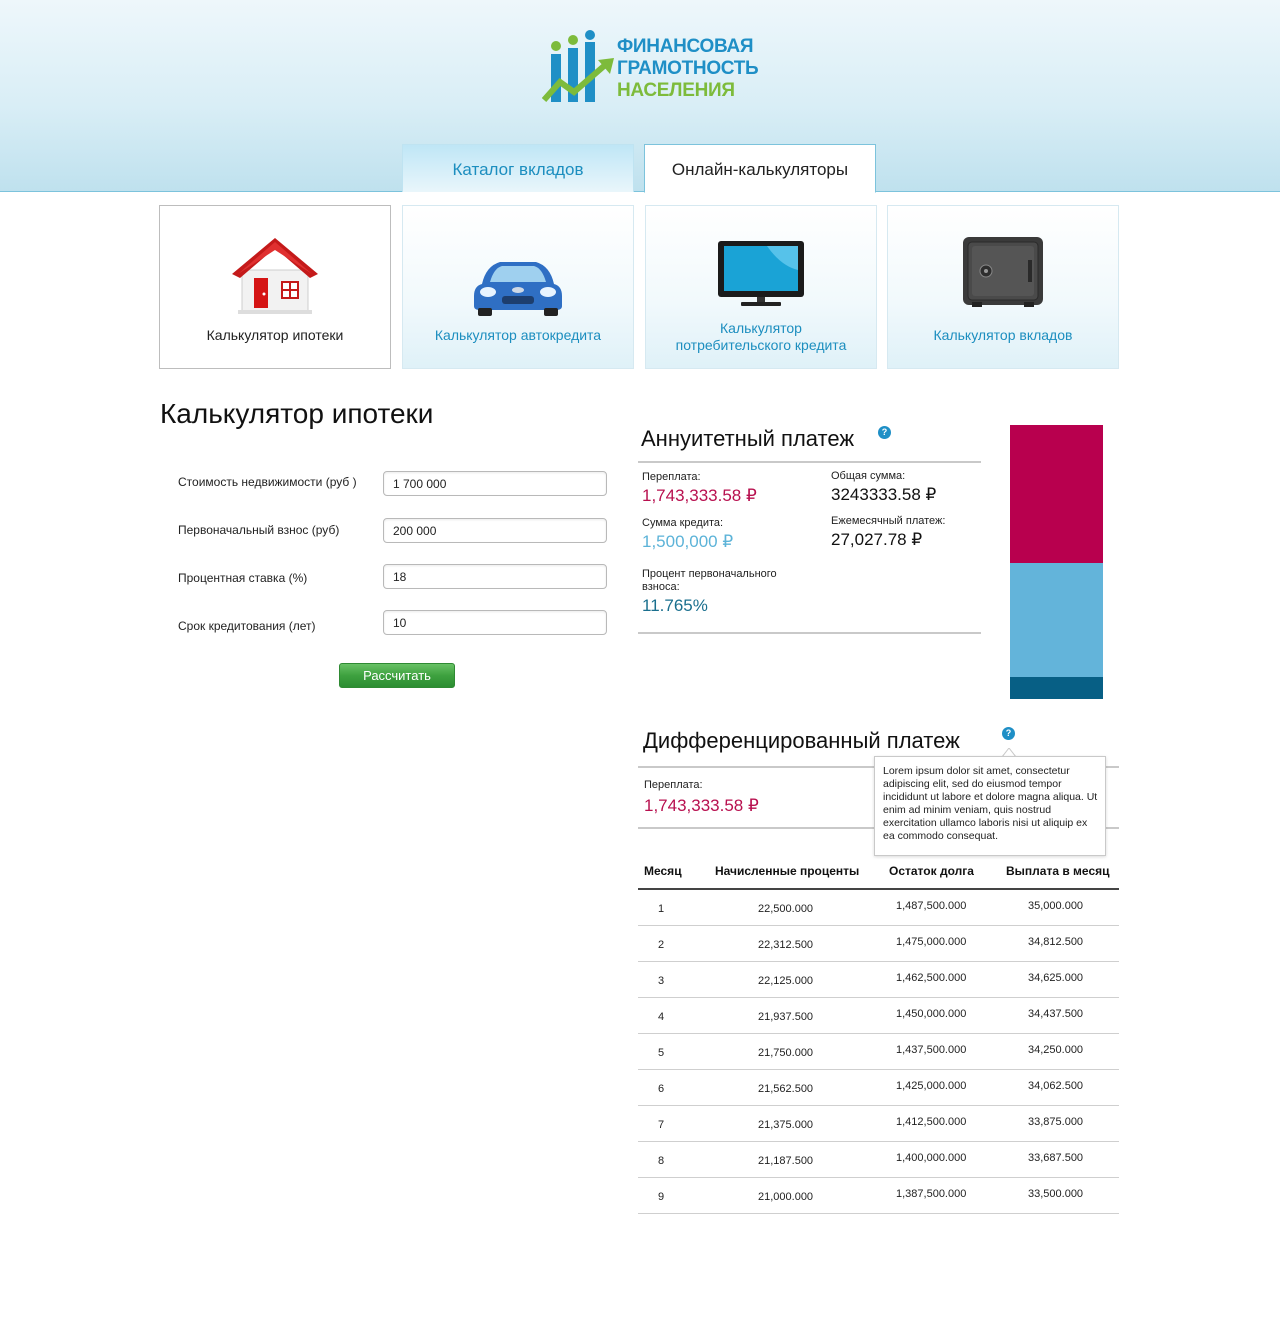 This screenshot has width=1280, height=1323. Describe the element at coordinates (275, 276) in the screenshot. I see `house-icon` at that location.